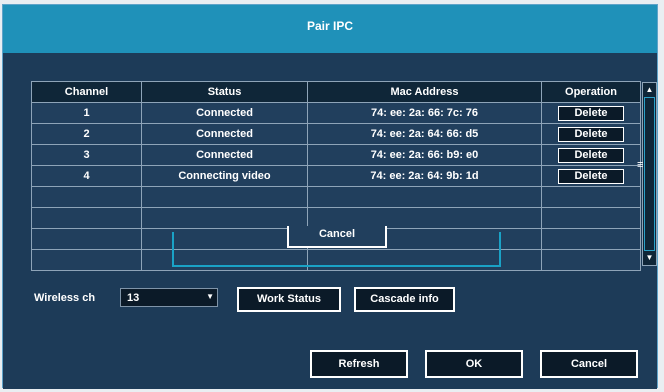  I want to click on cell-mac: 74: ee: 2a: 64: 9b: 1d, so click(424, 176).